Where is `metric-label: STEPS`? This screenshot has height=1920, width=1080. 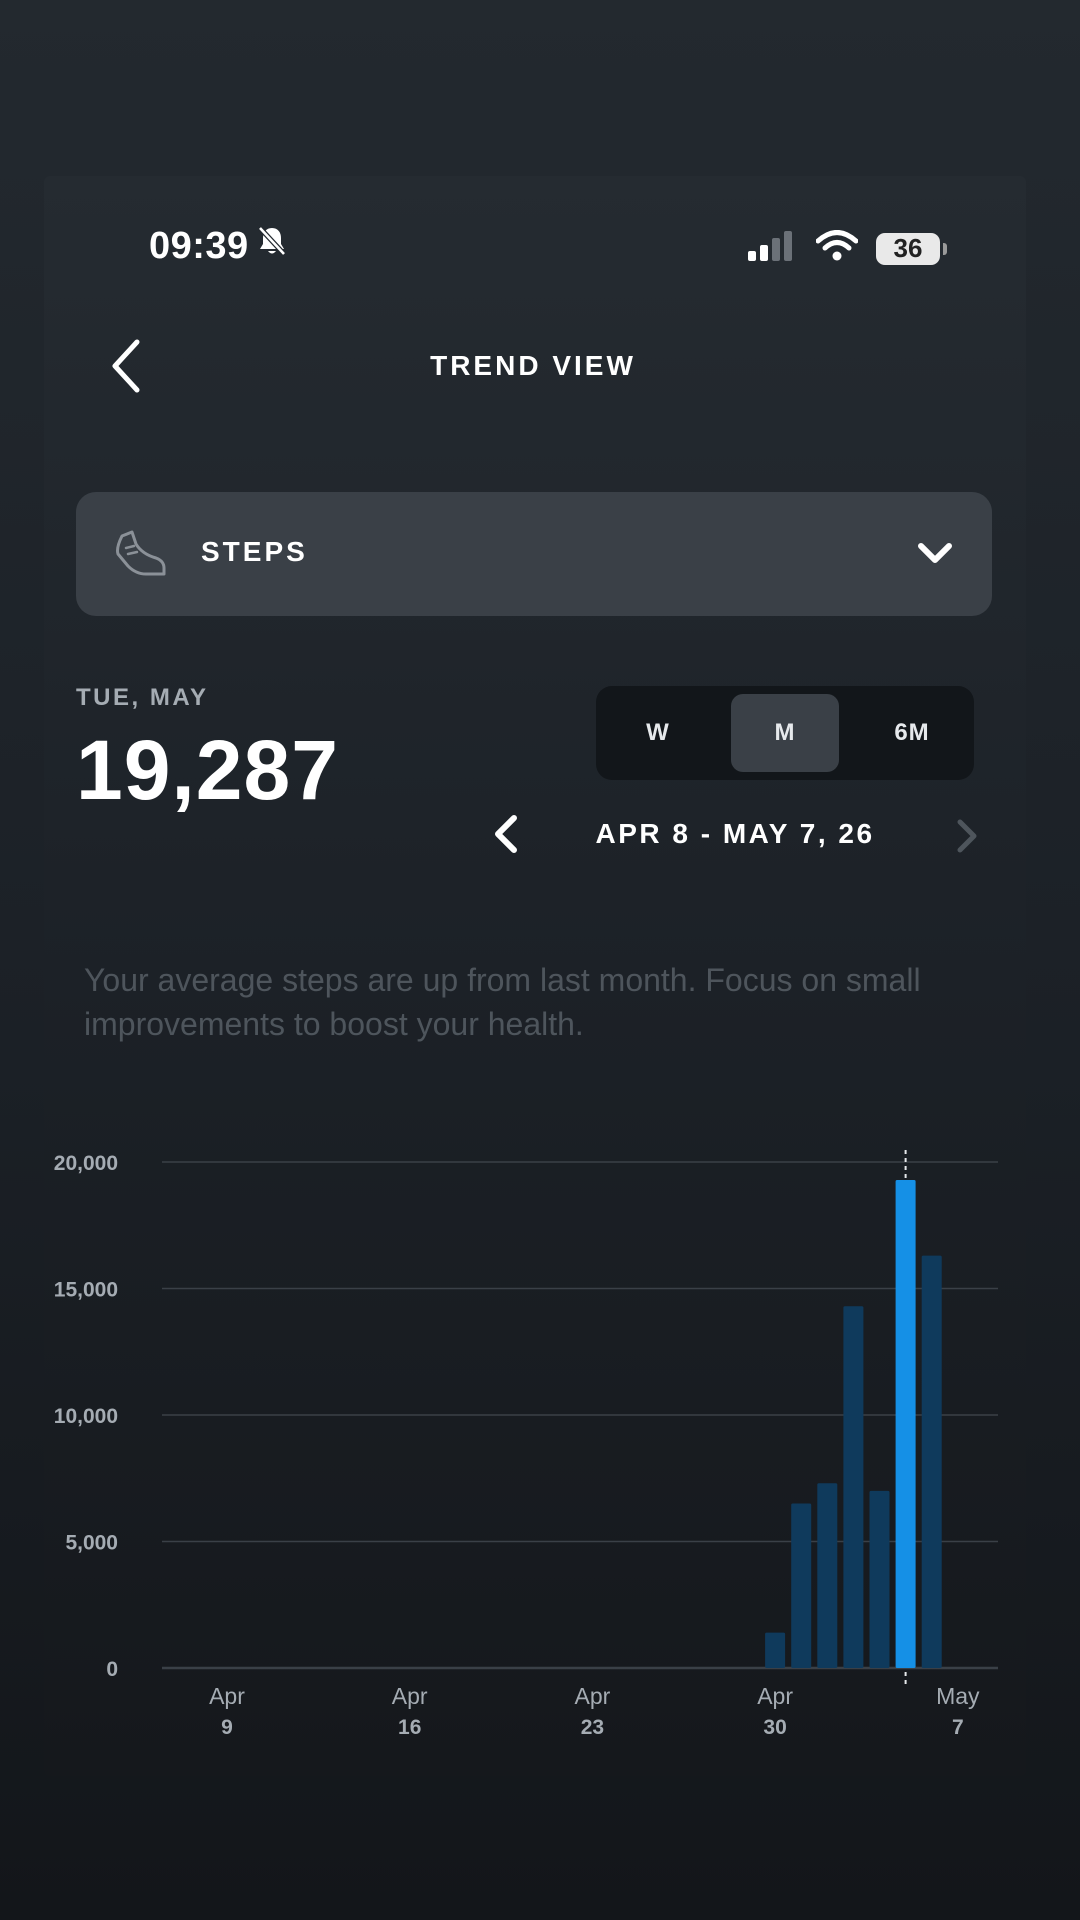
metric-label: STEPS is located at coordinates (254, 551).